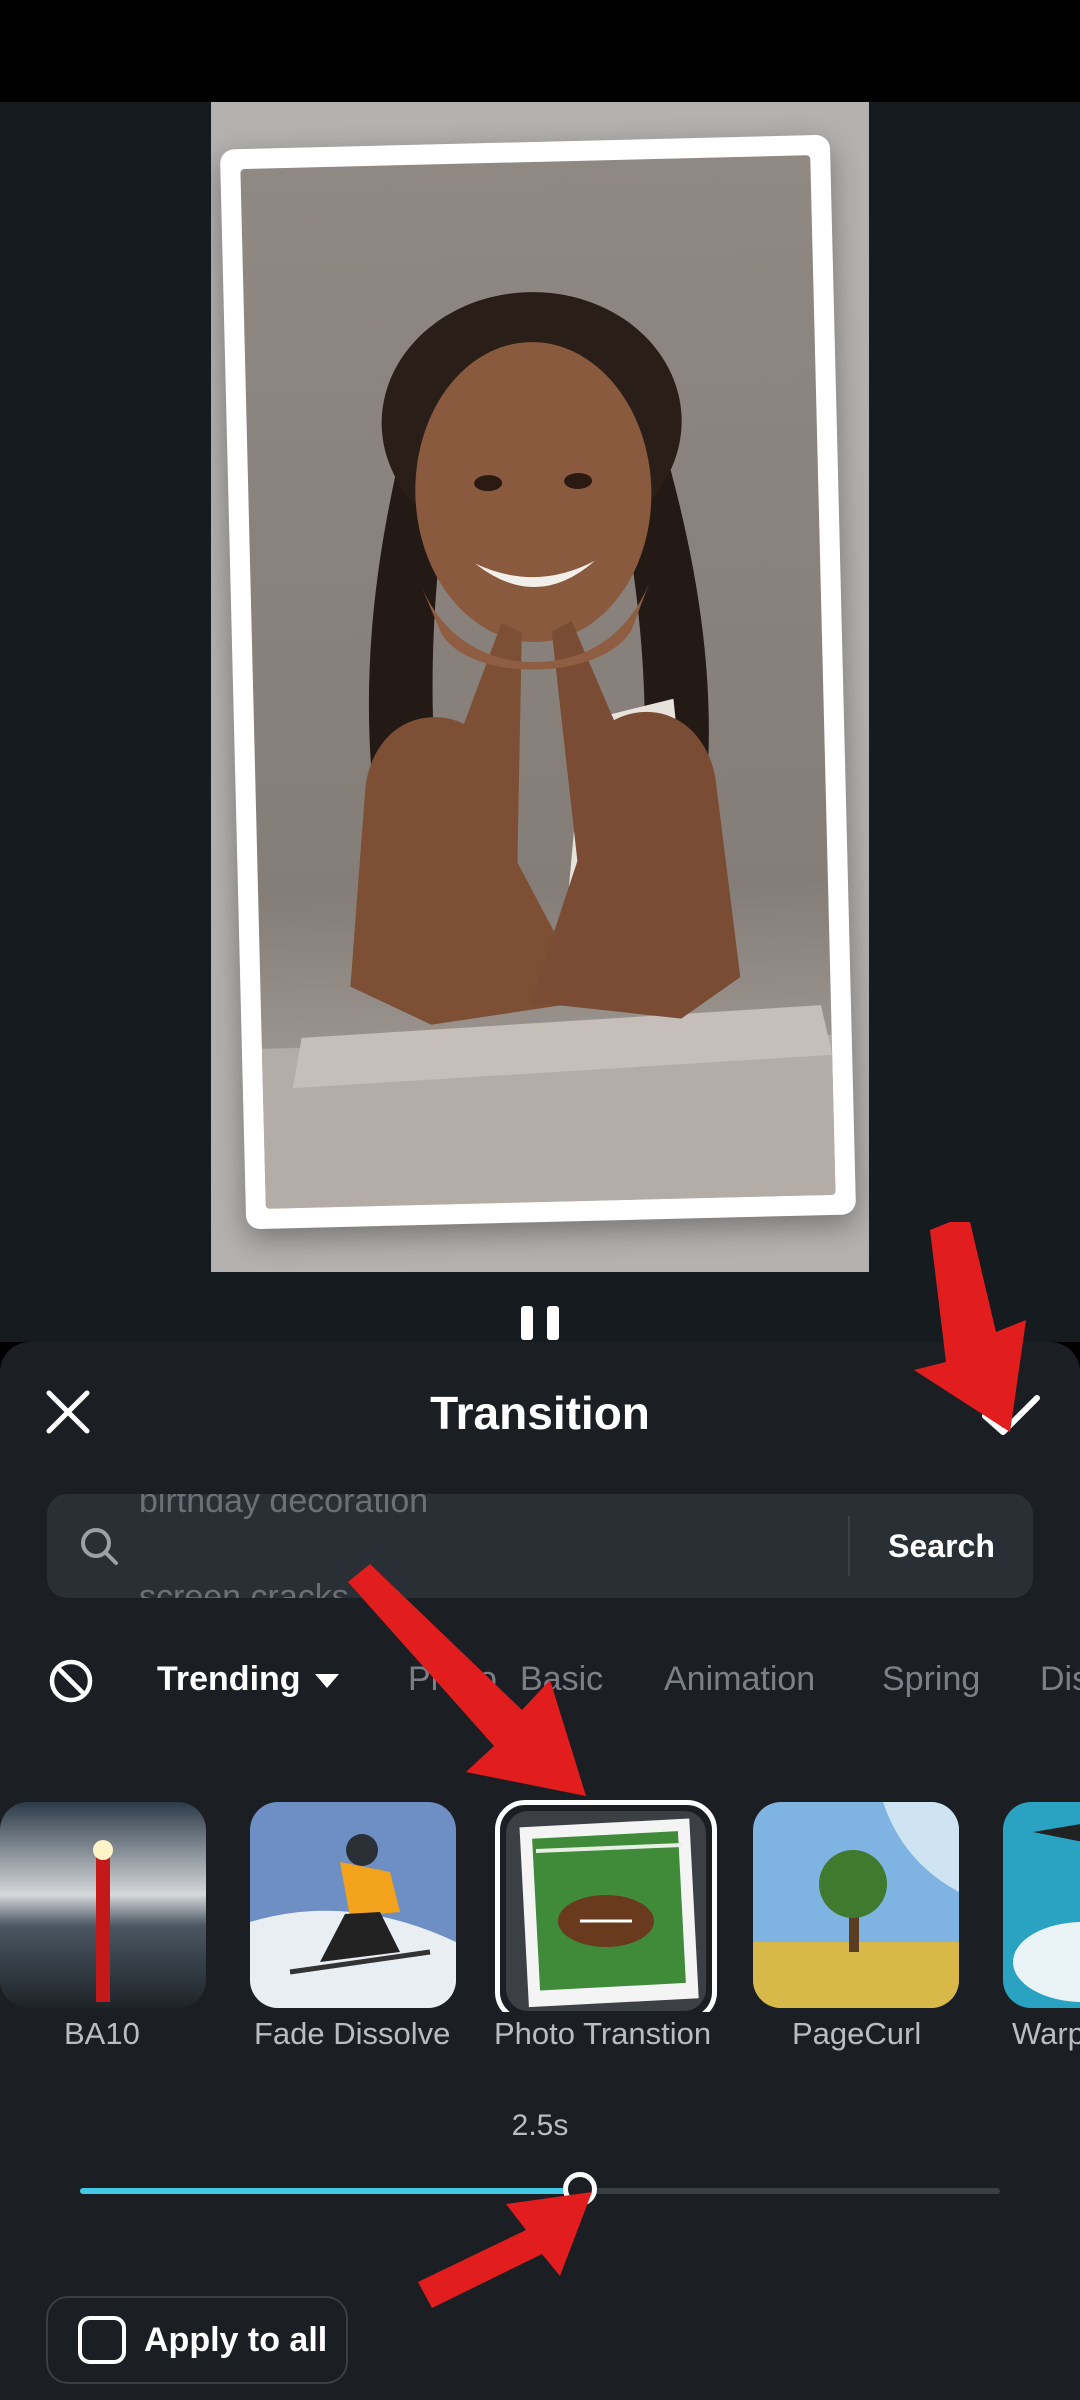 The width and height of the screenshot is (1080, 2400). Describe the element at coordinates (236, 2339) in the screenshot. I see `apply-to-all-label: Apply to all` at that location.